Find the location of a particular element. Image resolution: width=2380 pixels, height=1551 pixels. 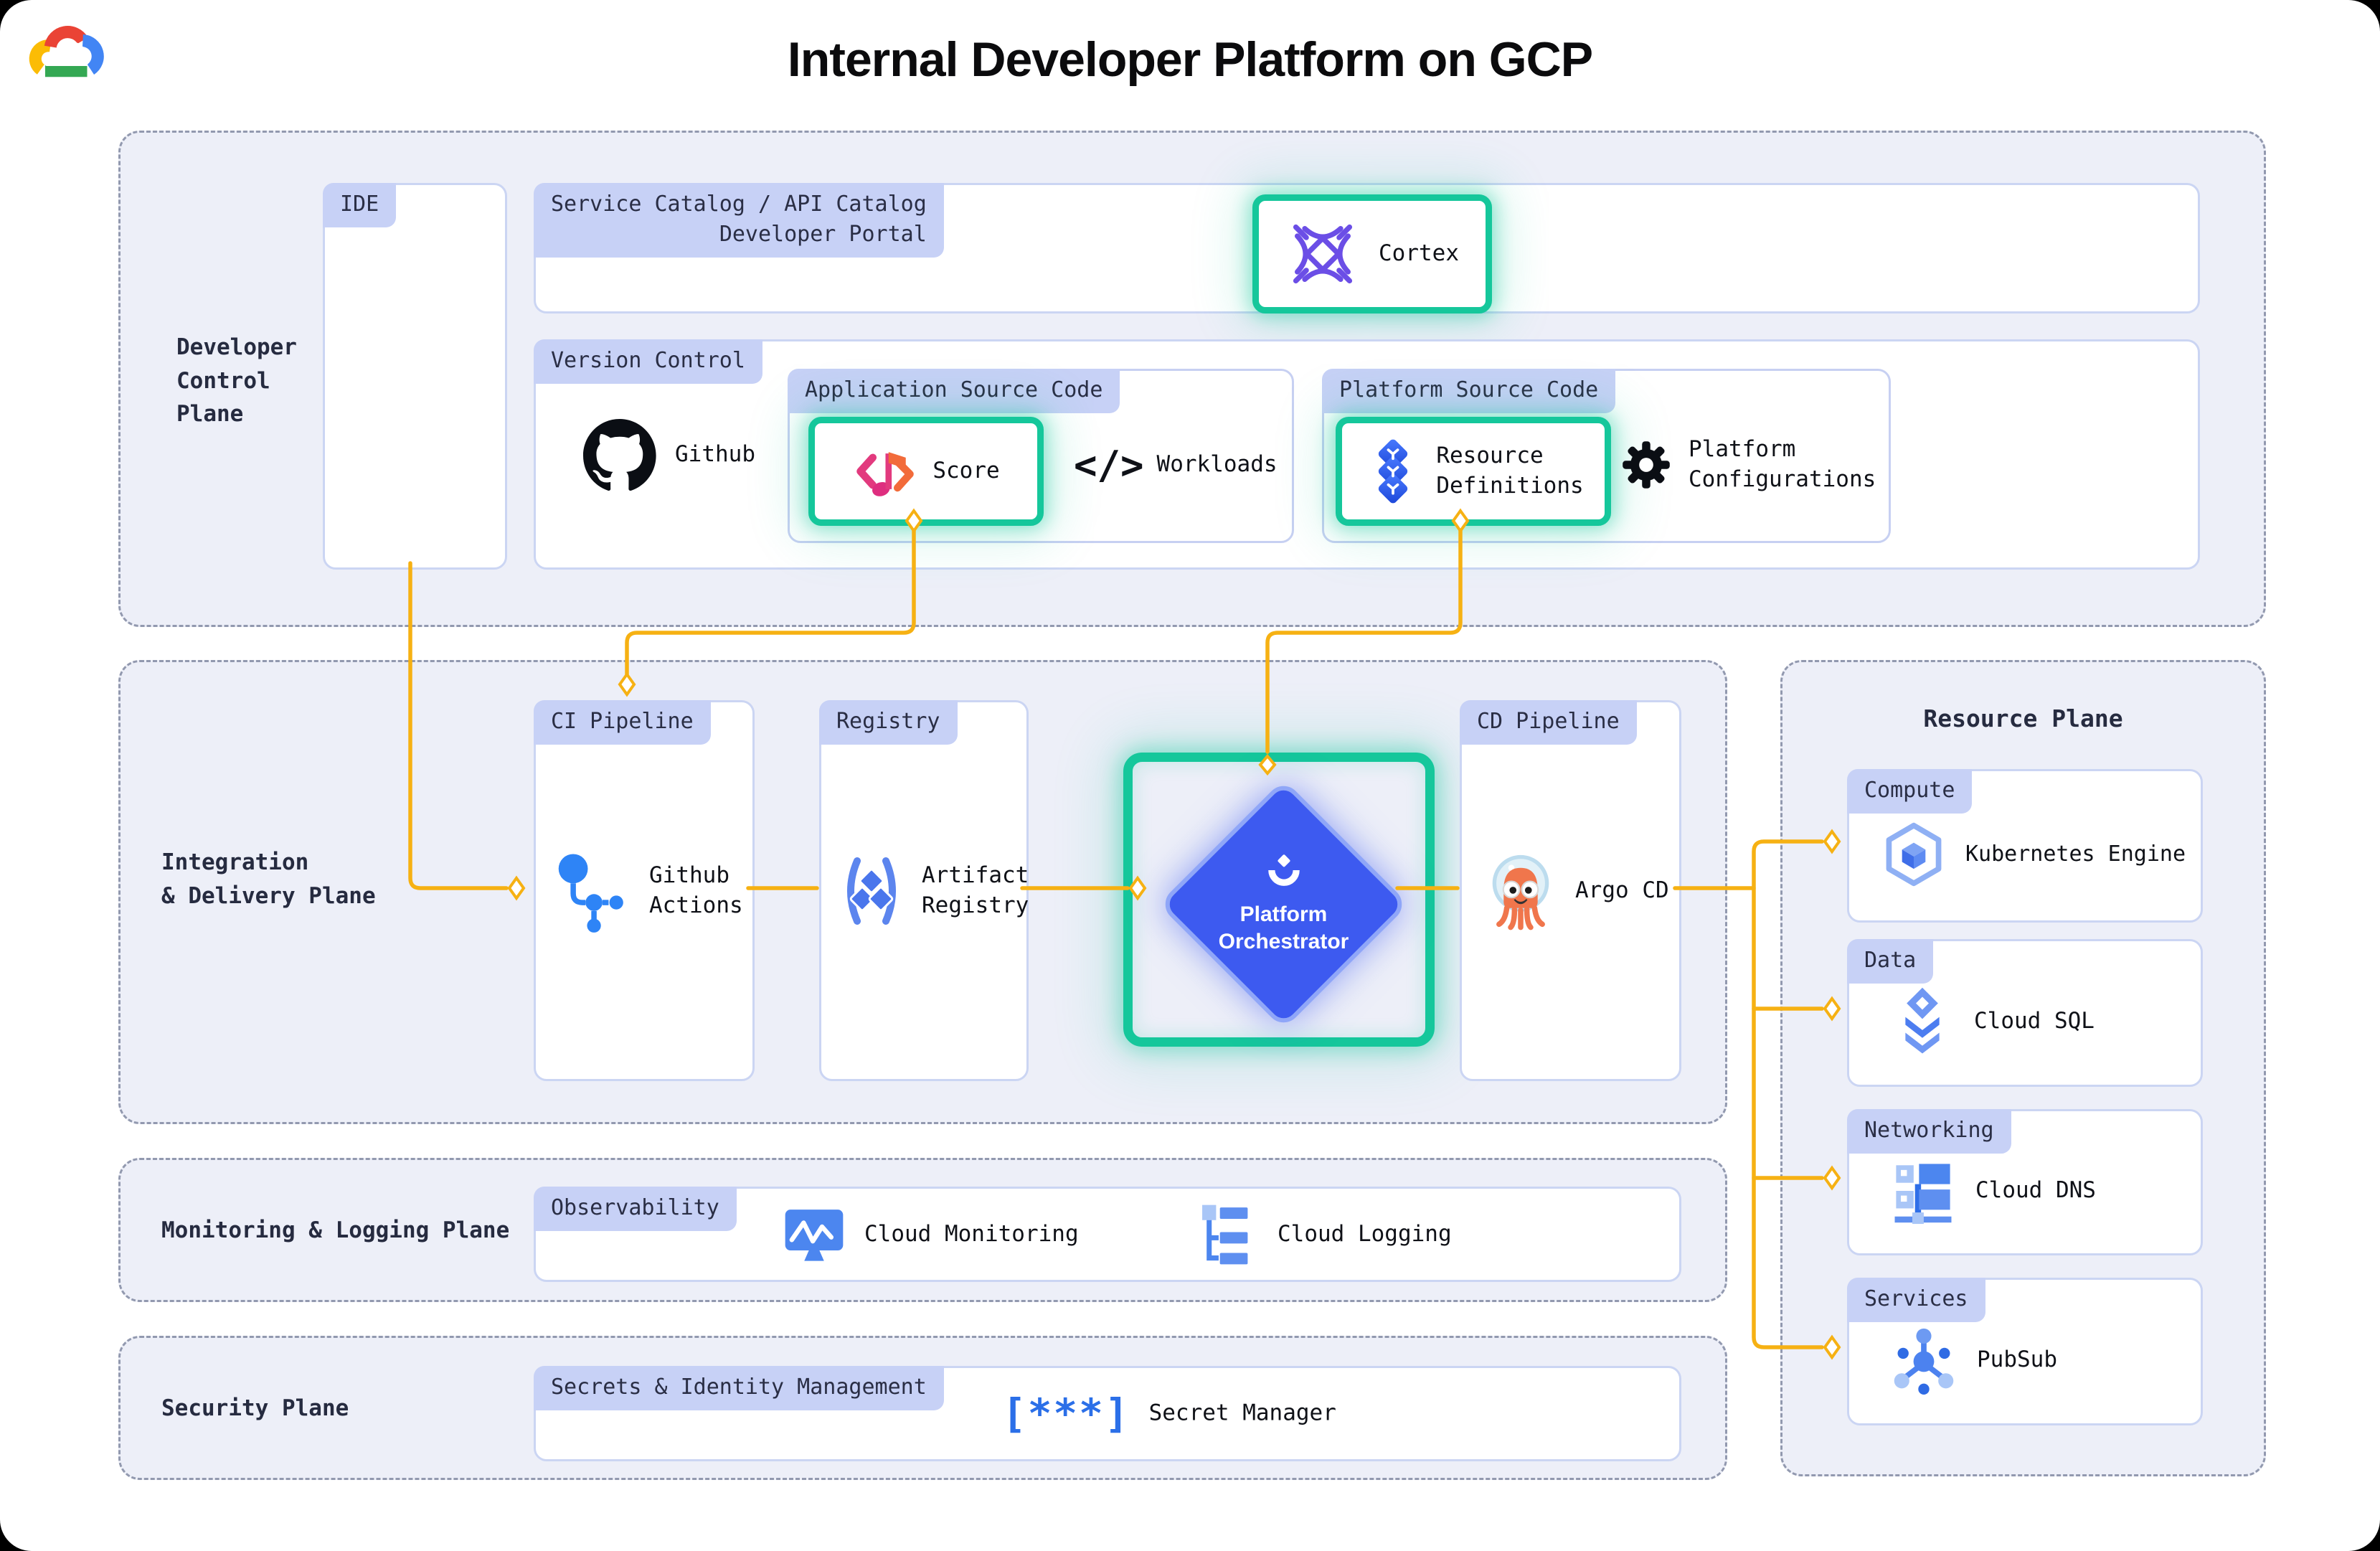

cd-pipeline-chip: CD Pipeline is located at coordinates (1548, 722).